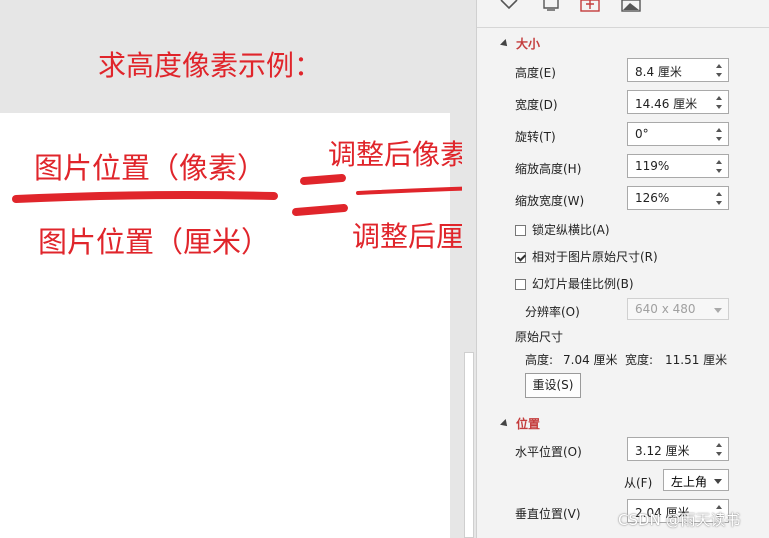 Image resolution: width=769 pixels, height=538 pixels. I want to click on fraction-line-stroke, so click(145, 197).